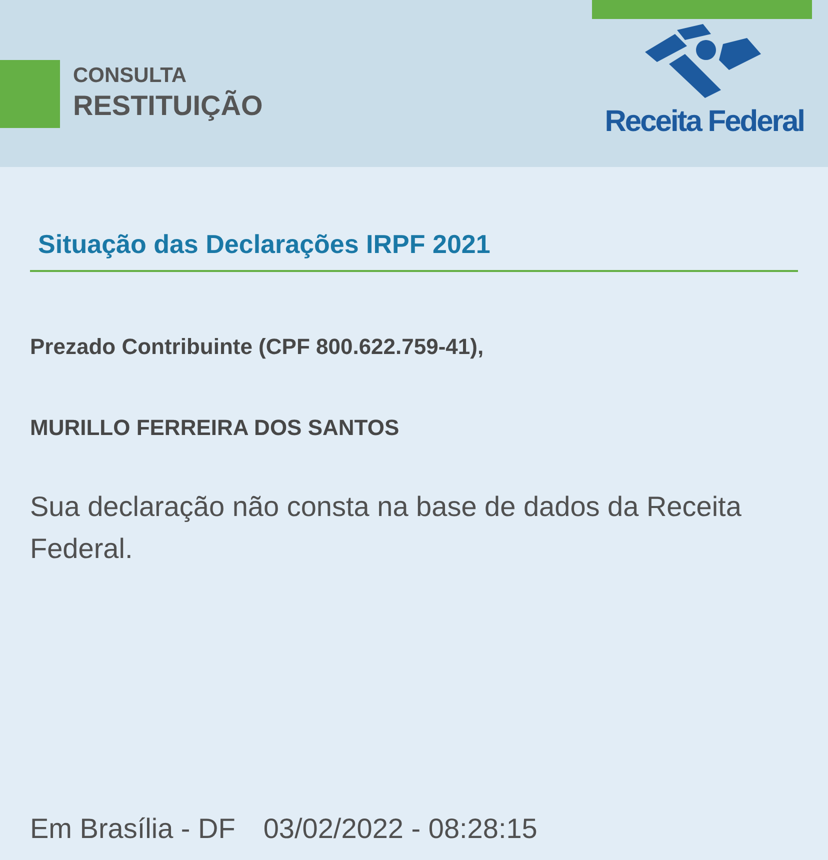 Image resolution: width=828 pixels, height=860 pixels. Describe the element at coordinates (386, 528) in the screenshot. I see `status-message: Sua declaração não consta na base de dados da Receita Federal.` at that location.